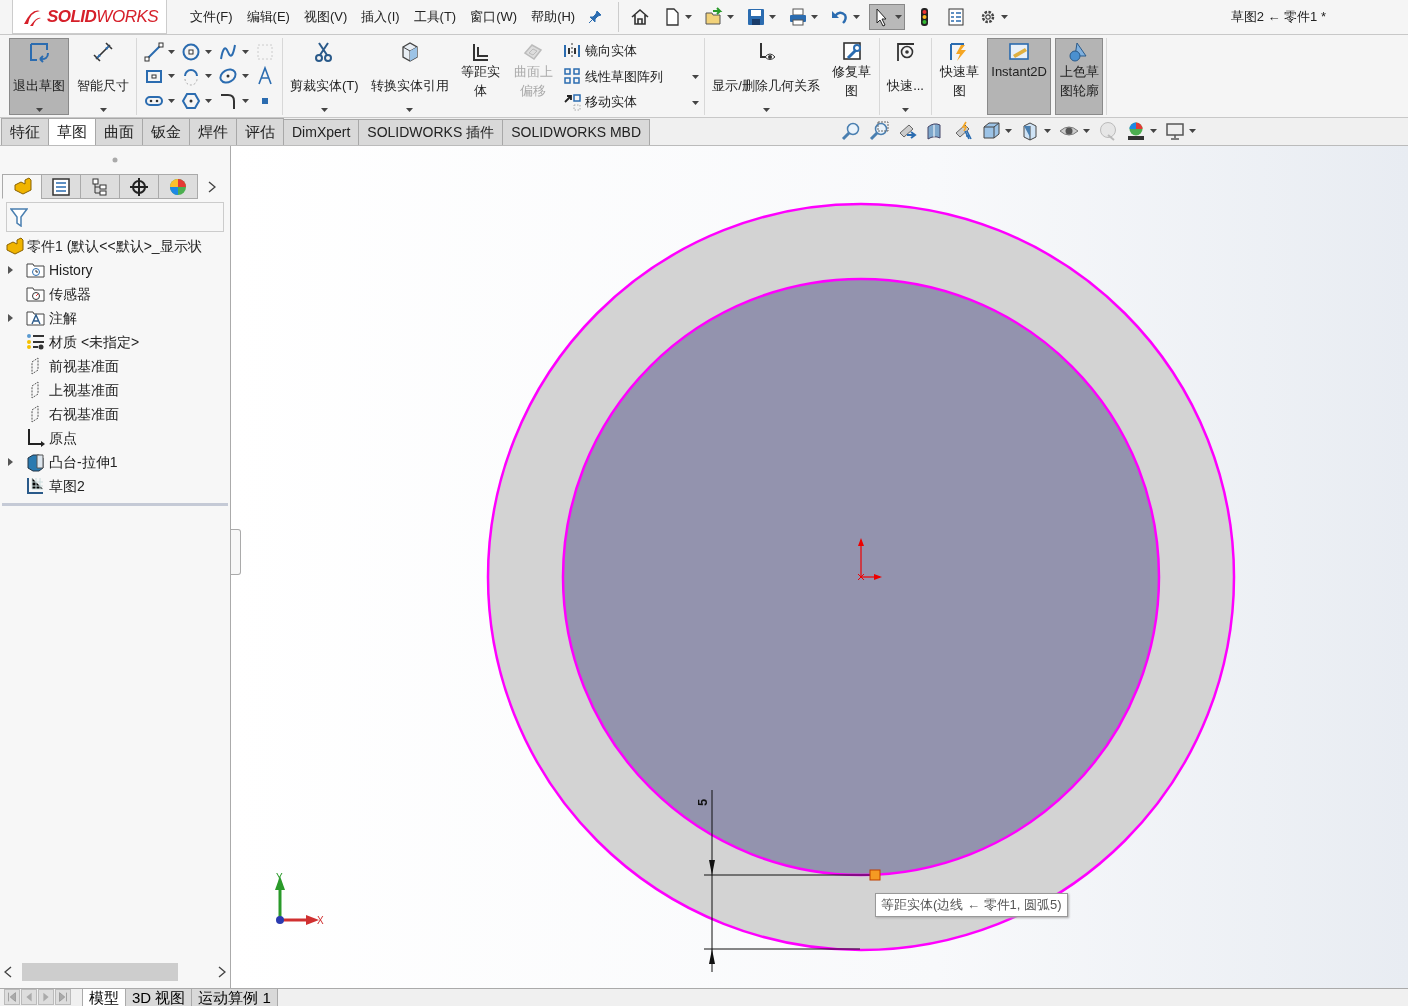 This screenshot has height=1006, width=1408. I want to click on command-tab: 评估, so click(260, 131).